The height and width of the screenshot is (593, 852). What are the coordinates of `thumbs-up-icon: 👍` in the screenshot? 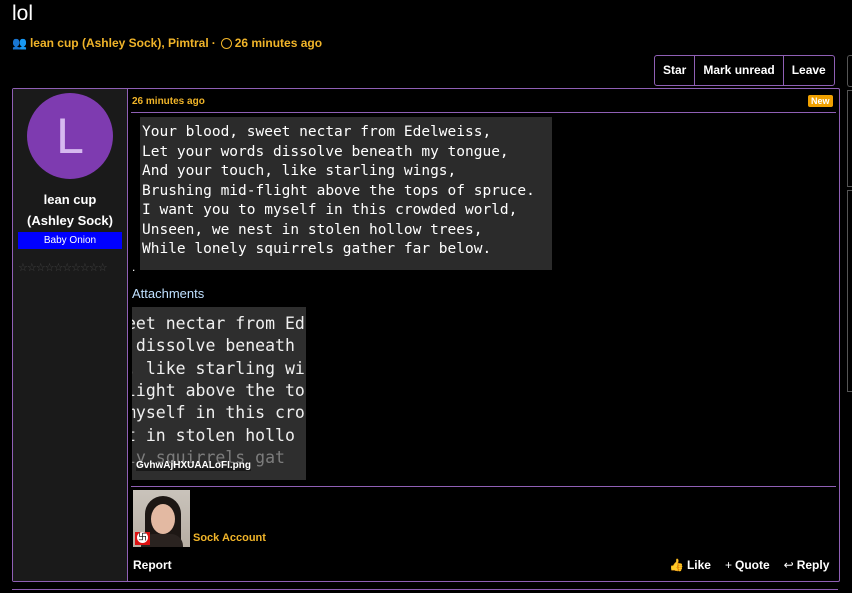 It's located at (676, 565).